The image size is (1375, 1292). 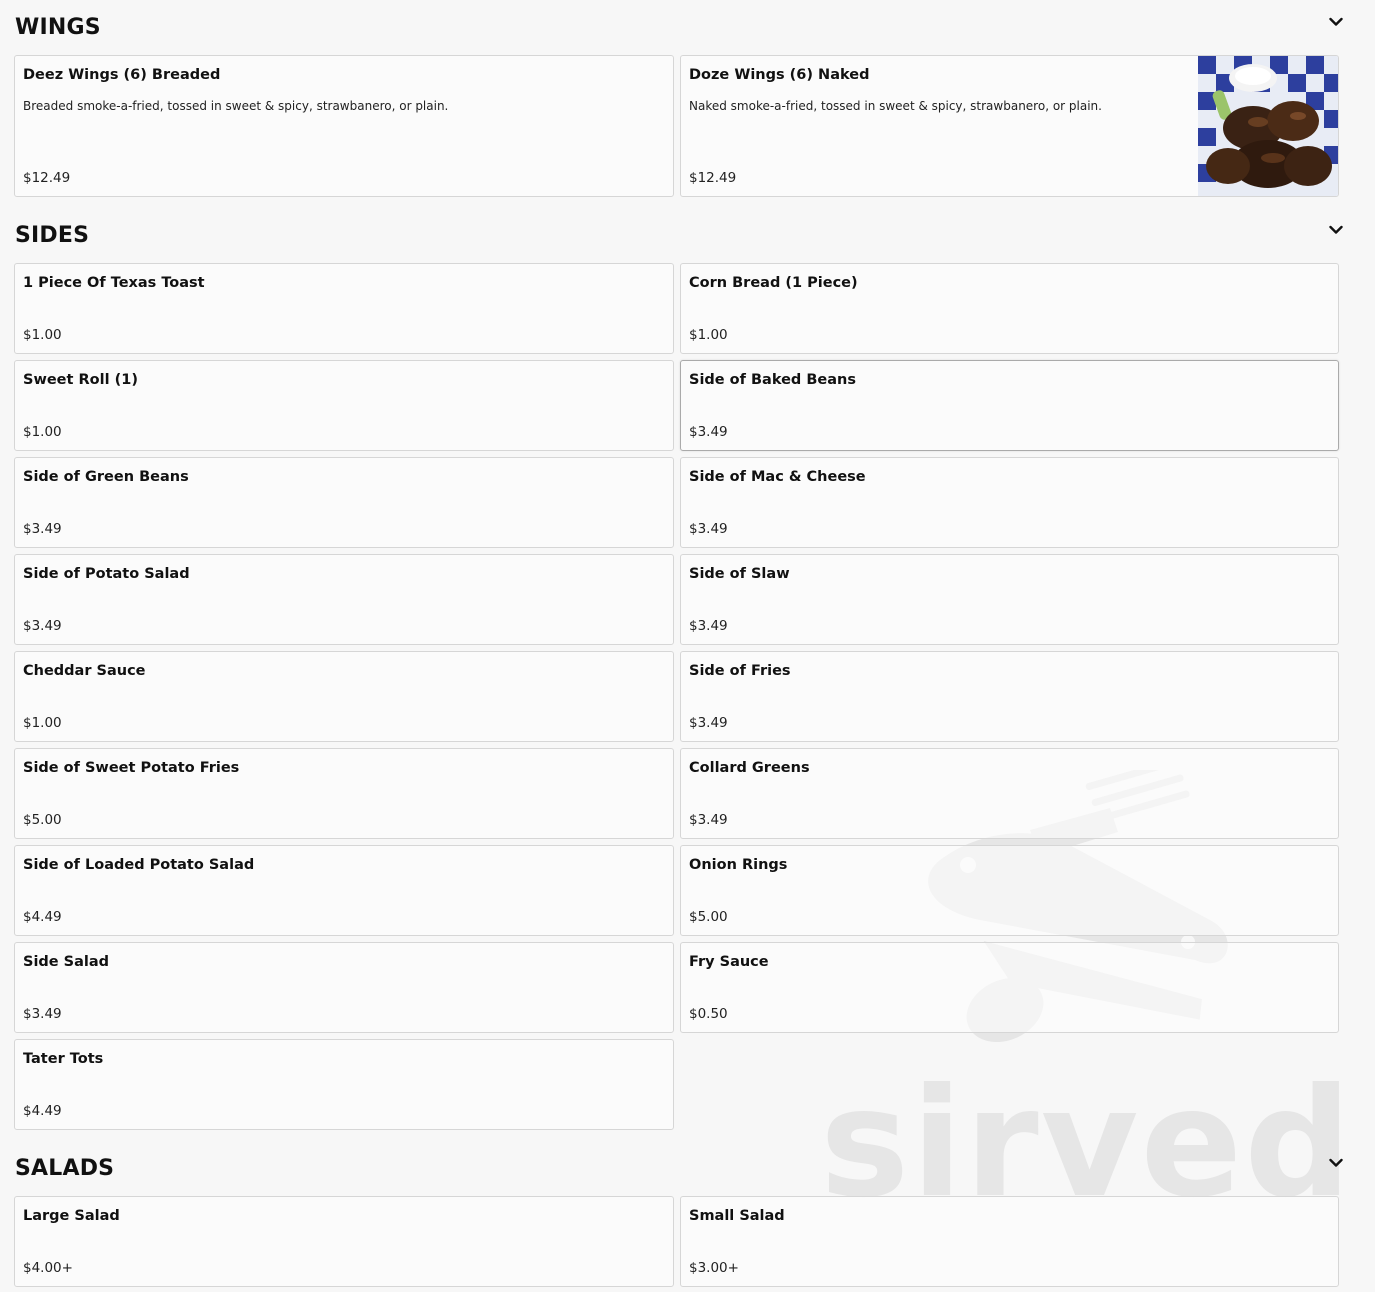 What do you see at coordinates (773, 283) in the screenshot?
I see `item-name: Corn Bread (1 Piece)` at bounding box center [773, 283].